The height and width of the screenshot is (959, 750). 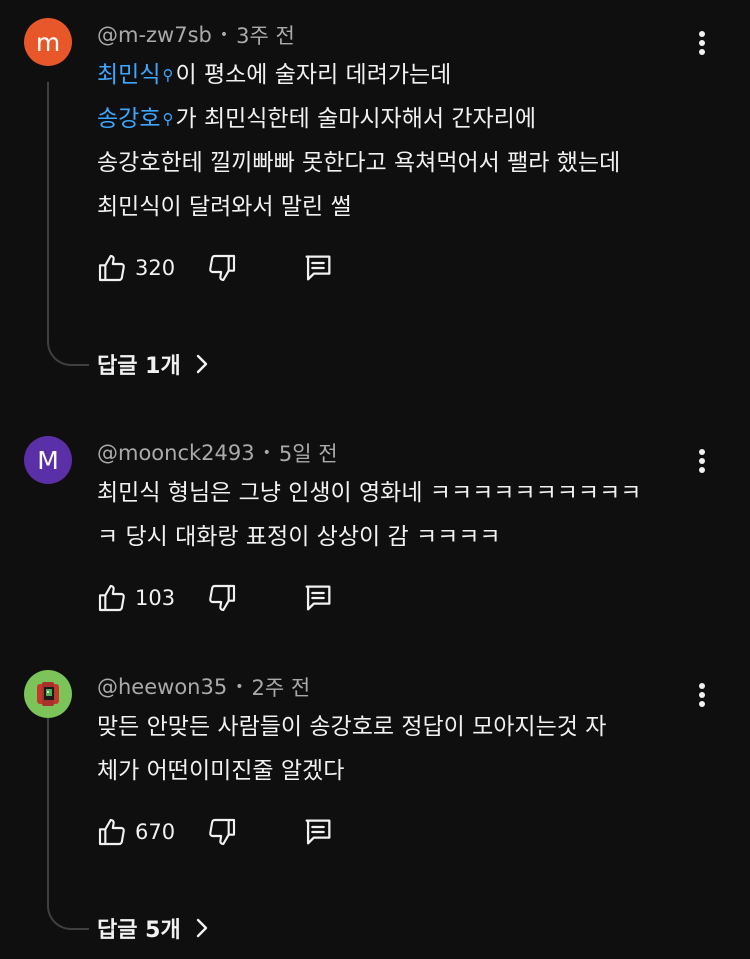 I want to click on comment-header: @m-zw7sb • 3주 전, so click(x=196, y=35).